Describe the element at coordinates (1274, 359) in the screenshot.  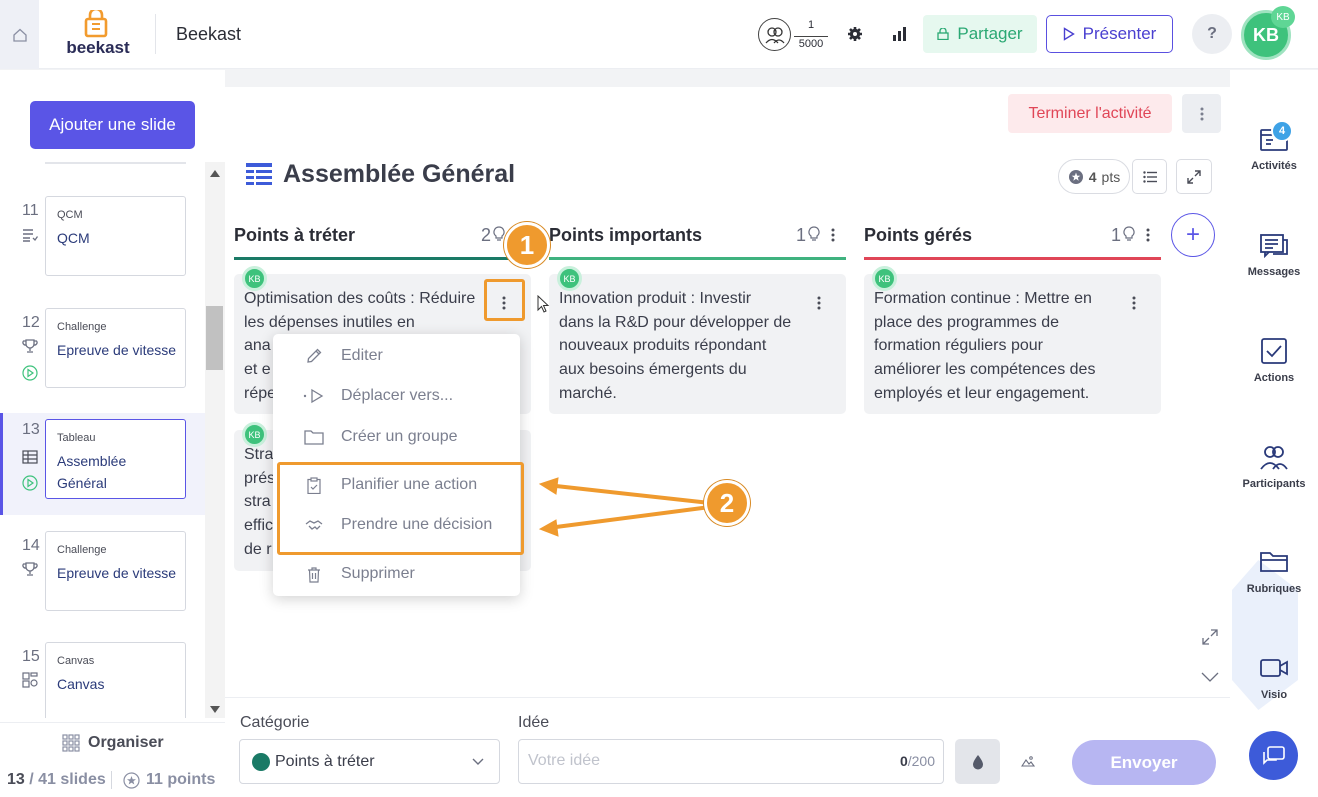
I see `sidebar-item-actions: Actions` at that location.